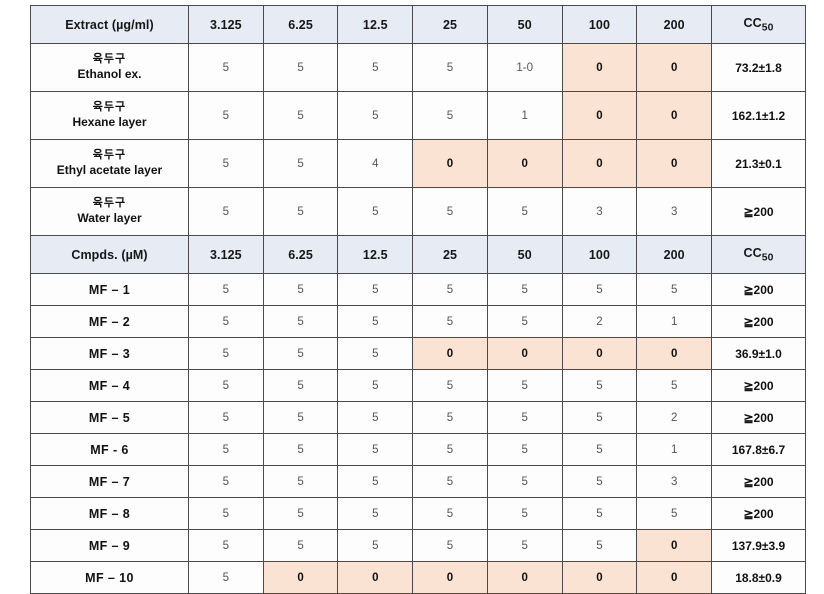  Describe the element at coordinates (300, 254) in the screenshot. I see `column-header-dose-6.25: 6.25` at that location.